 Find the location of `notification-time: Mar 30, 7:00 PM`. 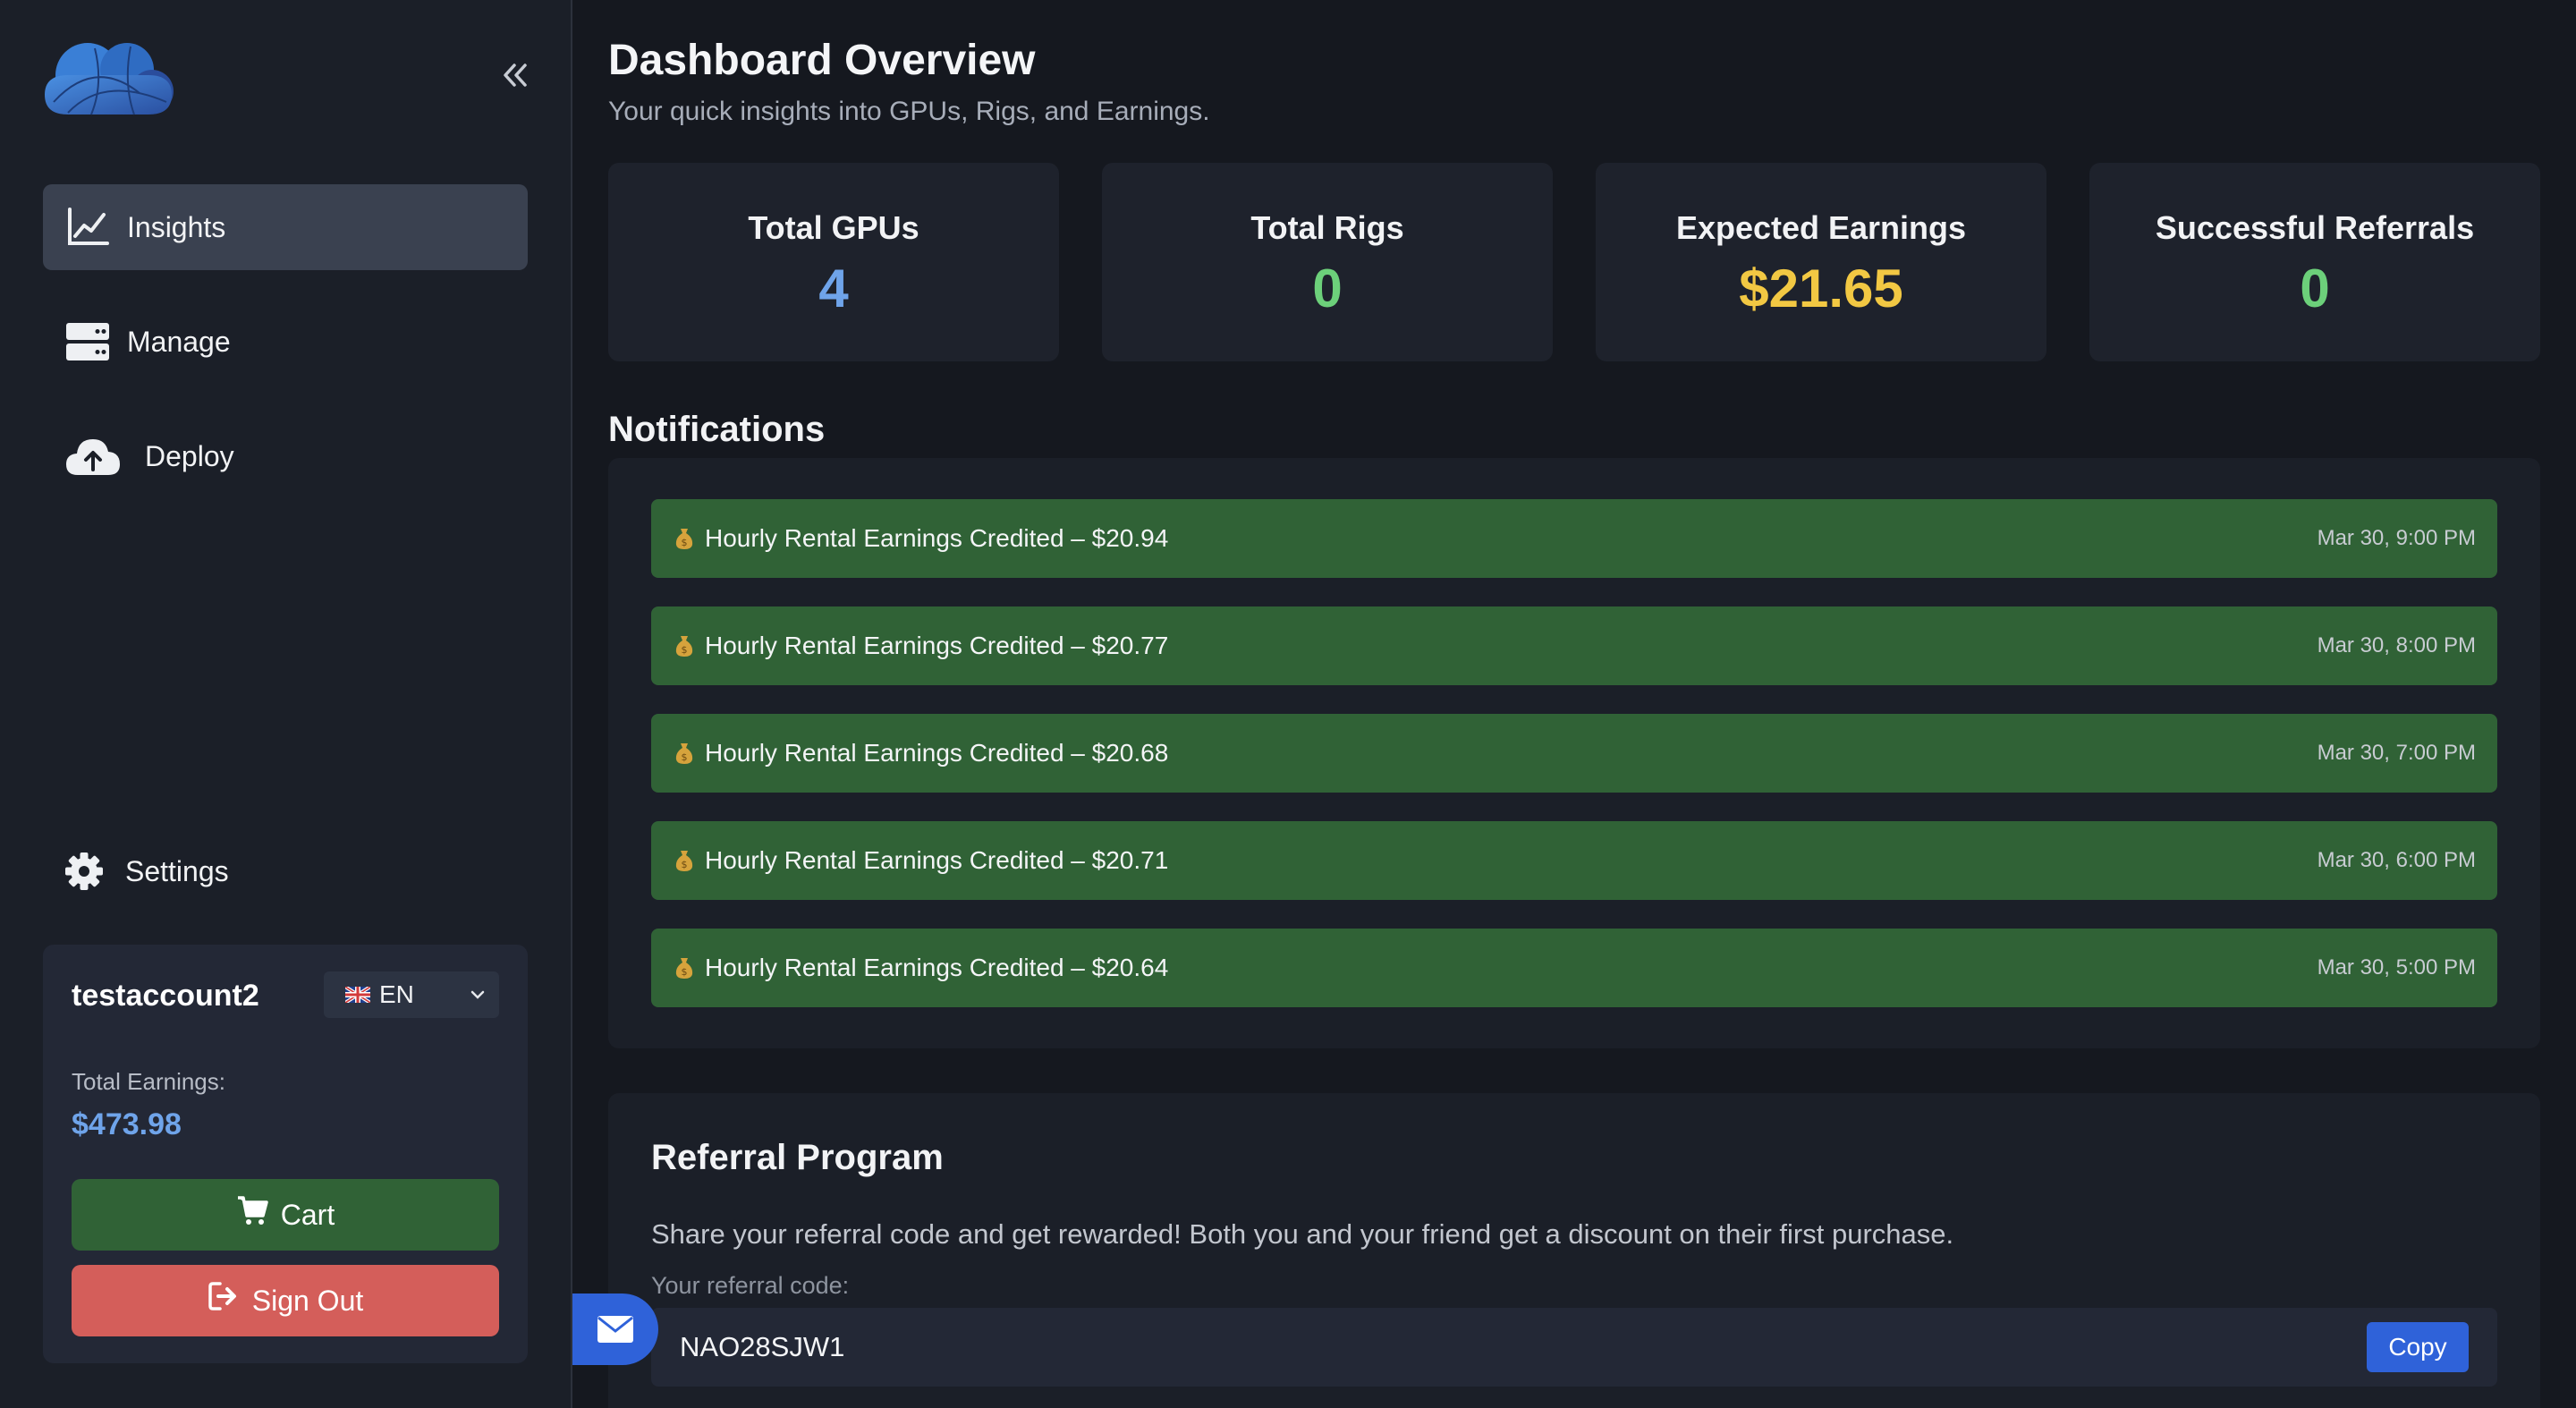

notification-time: Mar 30, 7:00 PM is located at coordinates (2396, 753).